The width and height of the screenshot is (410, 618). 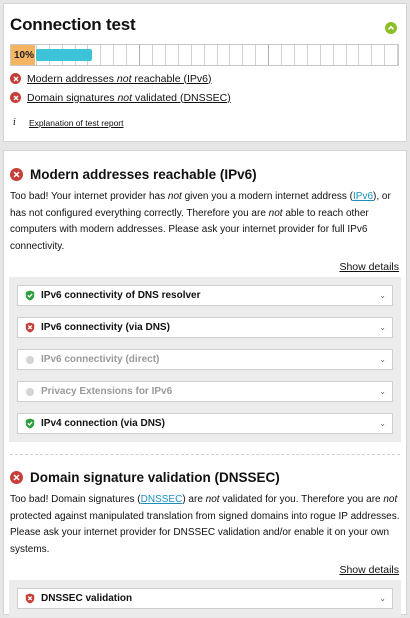 I want to click on dnssec-info-link: DNSSEC, so click(x=162, y=499).